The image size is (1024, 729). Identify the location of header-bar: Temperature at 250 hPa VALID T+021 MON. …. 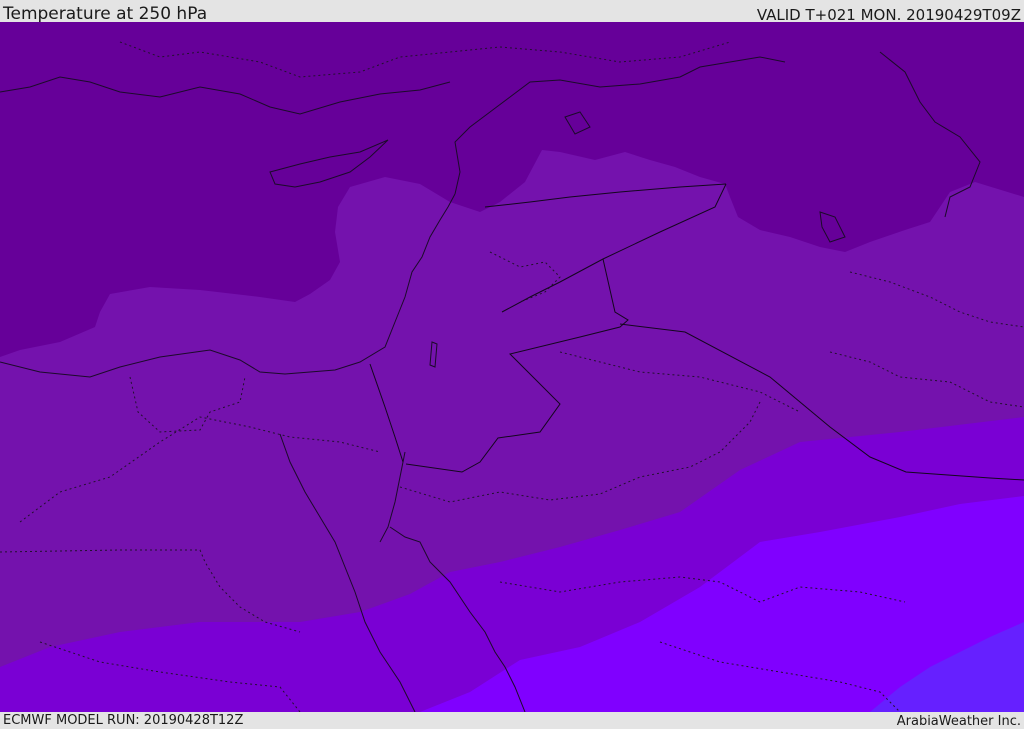
(512, 12).